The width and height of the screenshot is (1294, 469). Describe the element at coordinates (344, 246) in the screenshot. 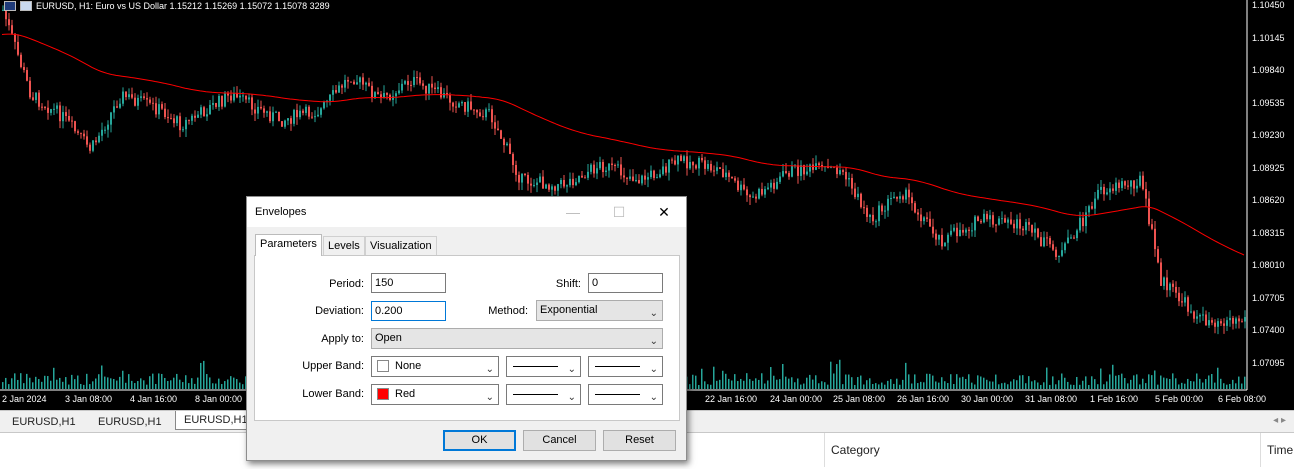

I see `tab-levels: Levels` at that location.